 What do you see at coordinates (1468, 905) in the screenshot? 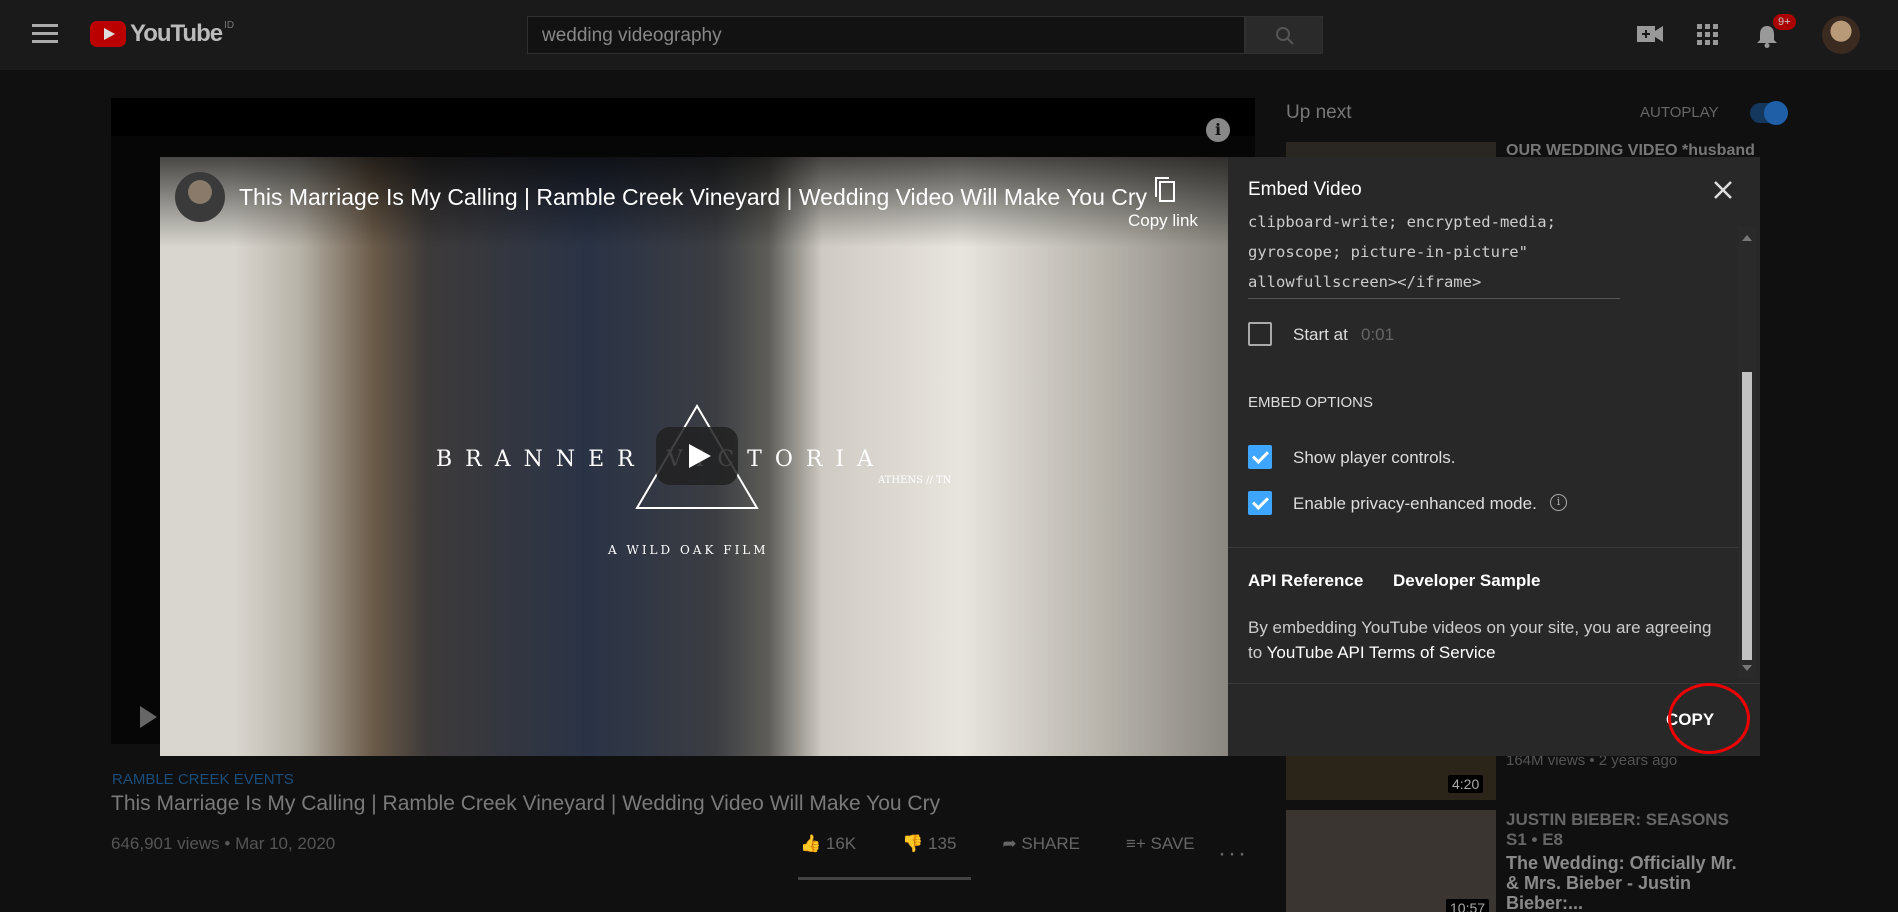
I see `duration-badge-3: 10:57` at bounding box center [1468, 905].